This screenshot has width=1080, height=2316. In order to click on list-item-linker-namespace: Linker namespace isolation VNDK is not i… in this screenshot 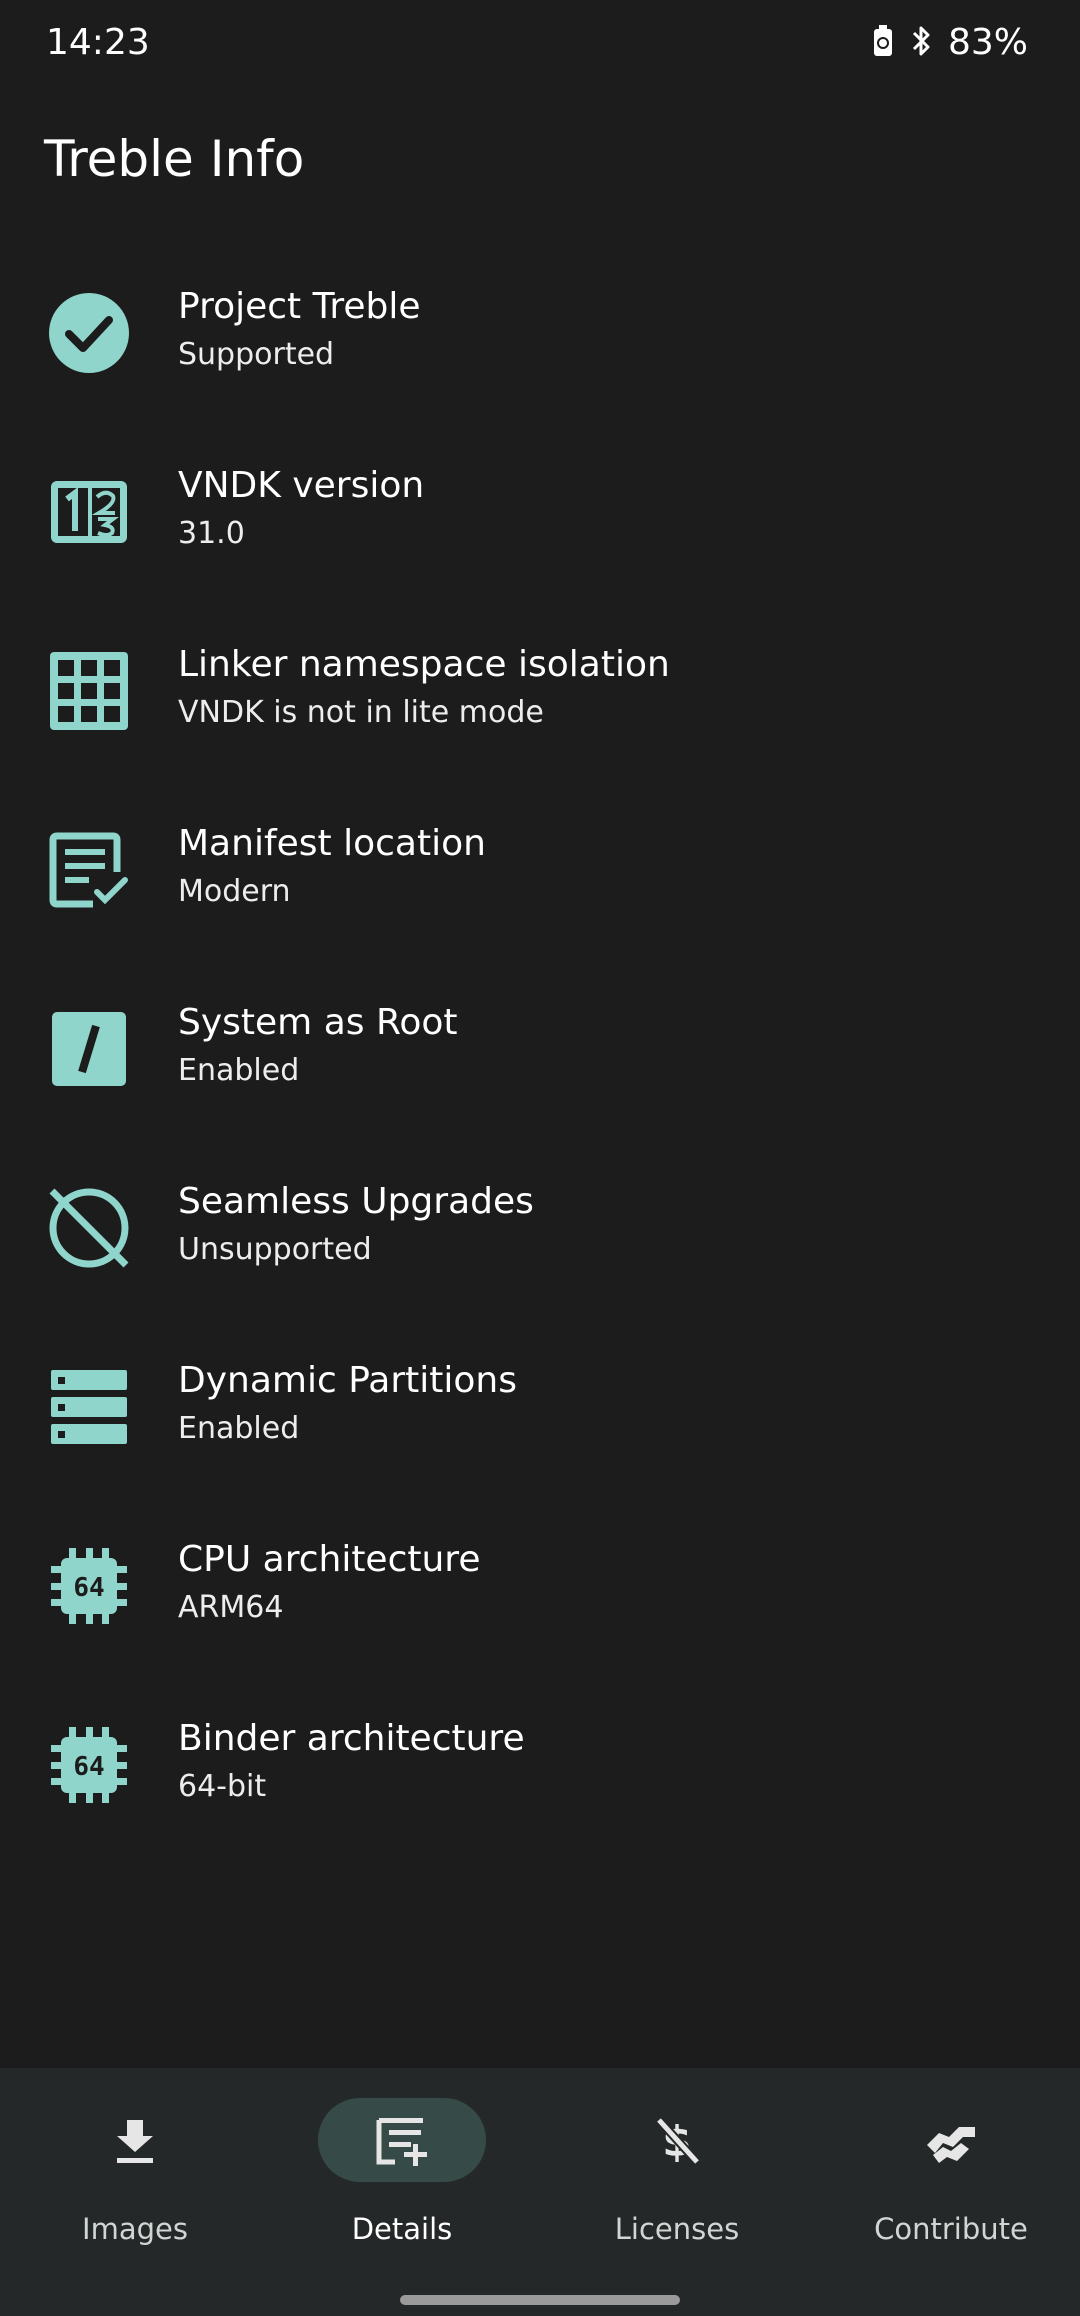, I will do `click(540, 709)`.